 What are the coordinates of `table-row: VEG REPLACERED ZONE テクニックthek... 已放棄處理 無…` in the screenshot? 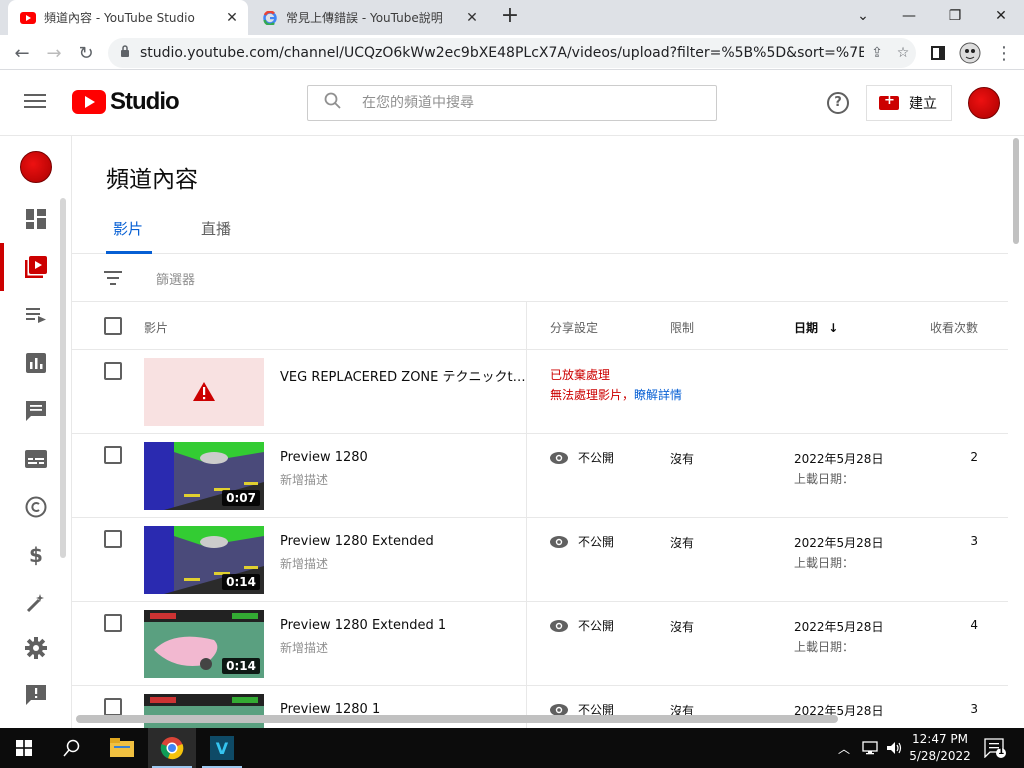 It's located at (540, 392).